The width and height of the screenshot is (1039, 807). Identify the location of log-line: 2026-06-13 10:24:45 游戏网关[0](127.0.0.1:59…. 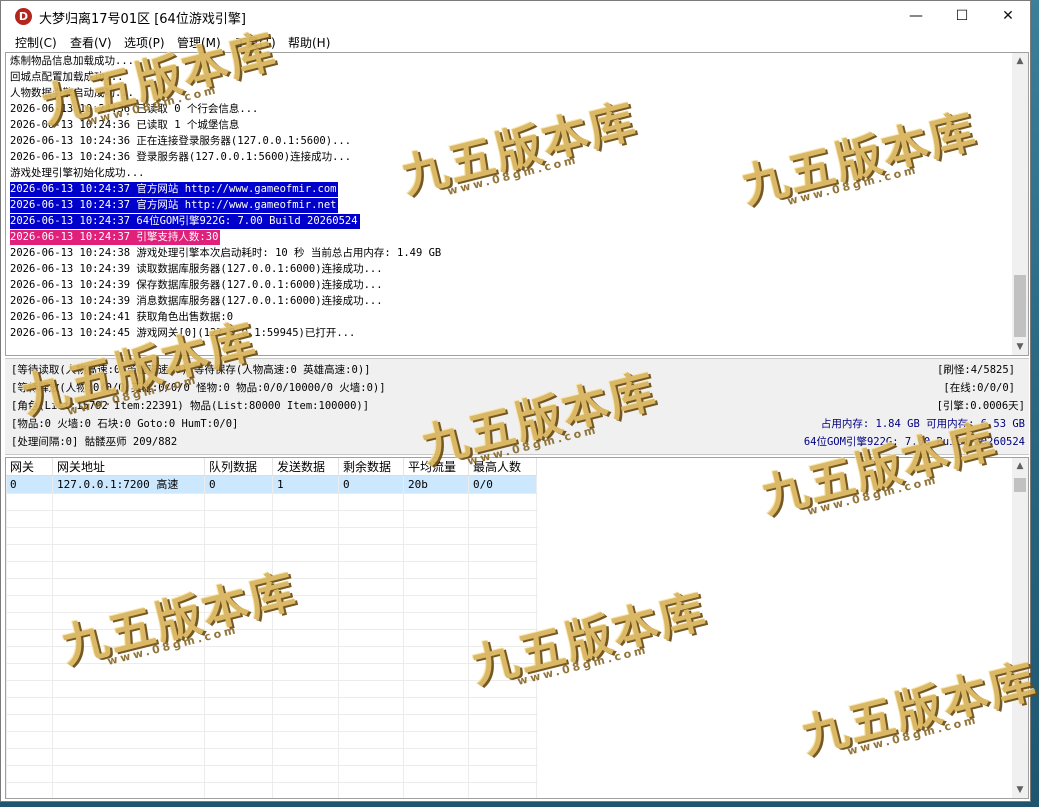
(183, 333).